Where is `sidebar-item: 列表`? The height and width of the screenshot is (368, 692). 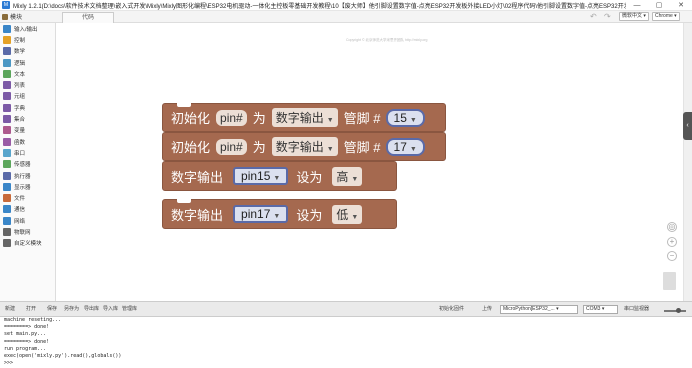 sidebar-item: 列表 is located at coordinates (27, 84).